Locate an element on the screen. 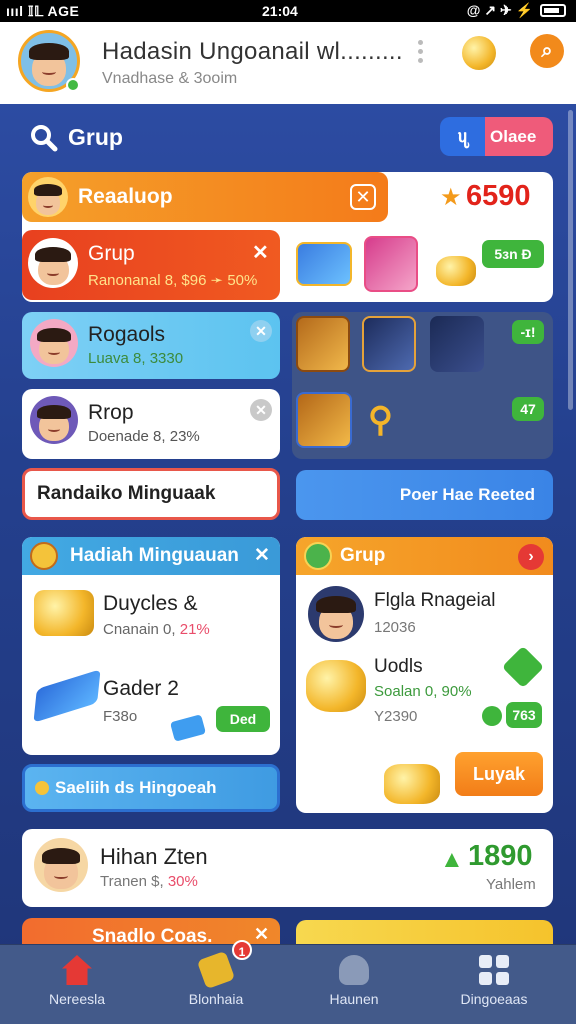  header-subtitle: Vnadhase & 3ooim is located at coordinates (170, 78).